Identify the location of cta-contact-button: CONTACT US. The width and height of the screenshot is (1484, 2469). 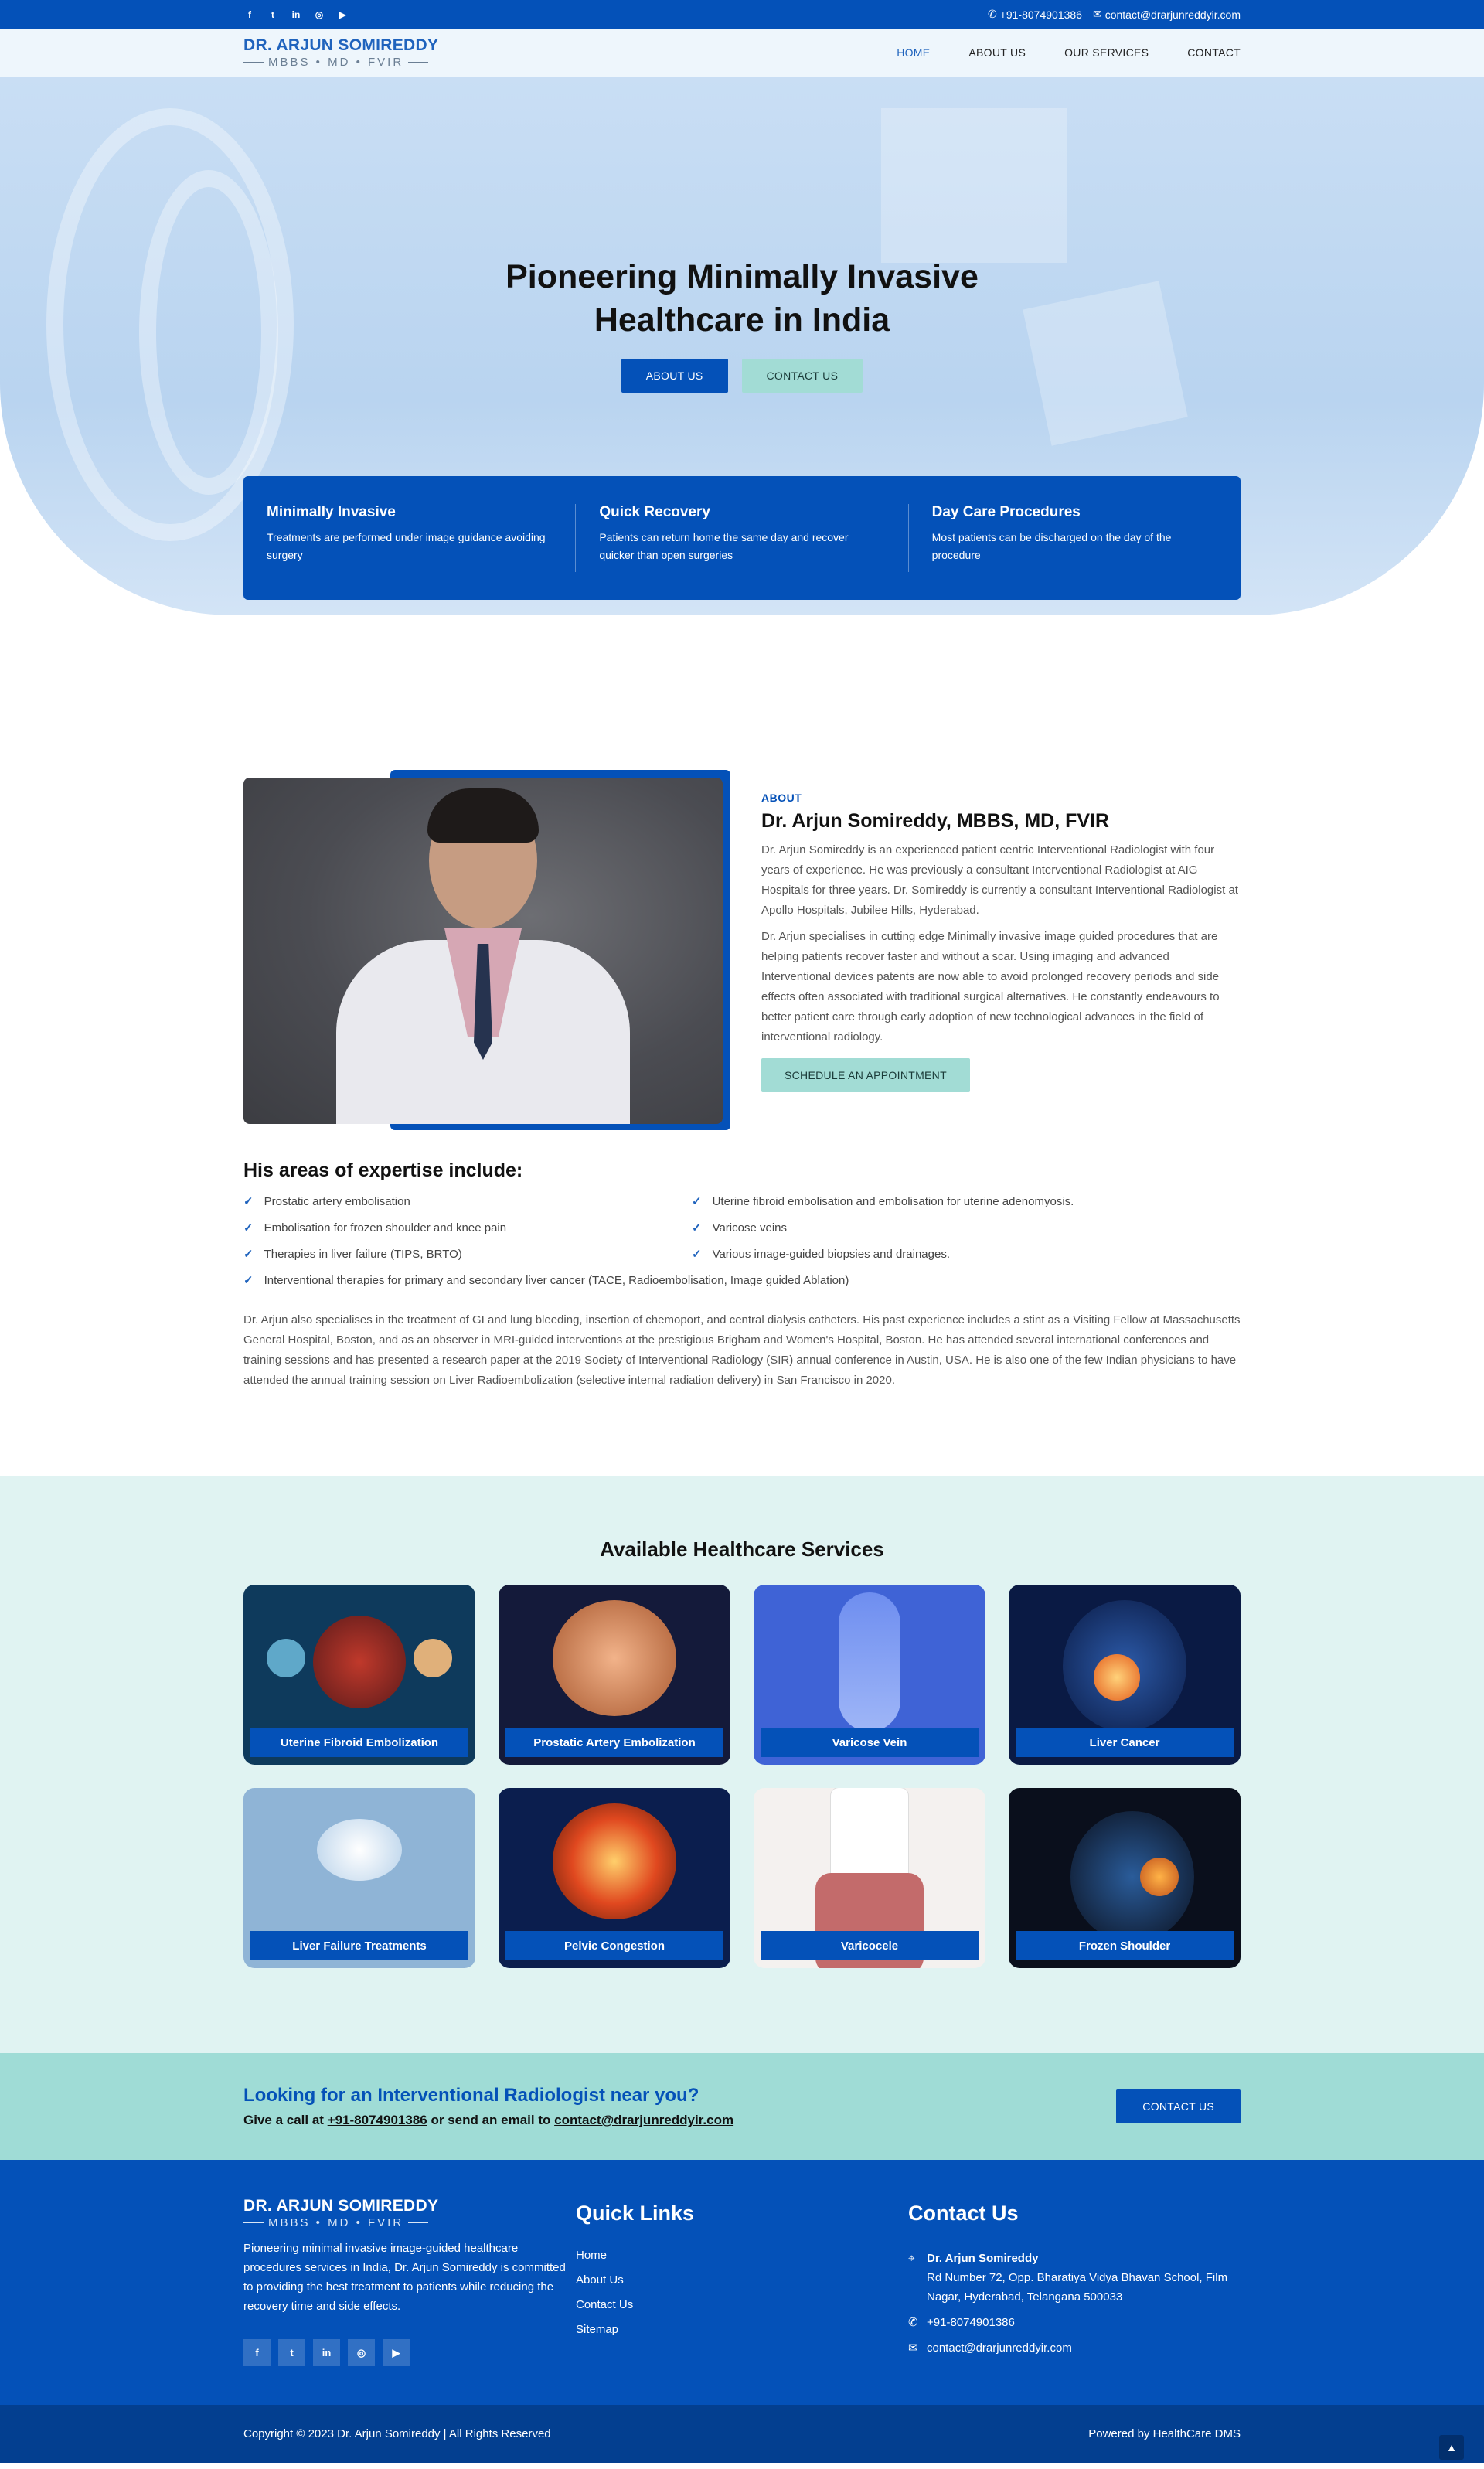
(1178, 2106).